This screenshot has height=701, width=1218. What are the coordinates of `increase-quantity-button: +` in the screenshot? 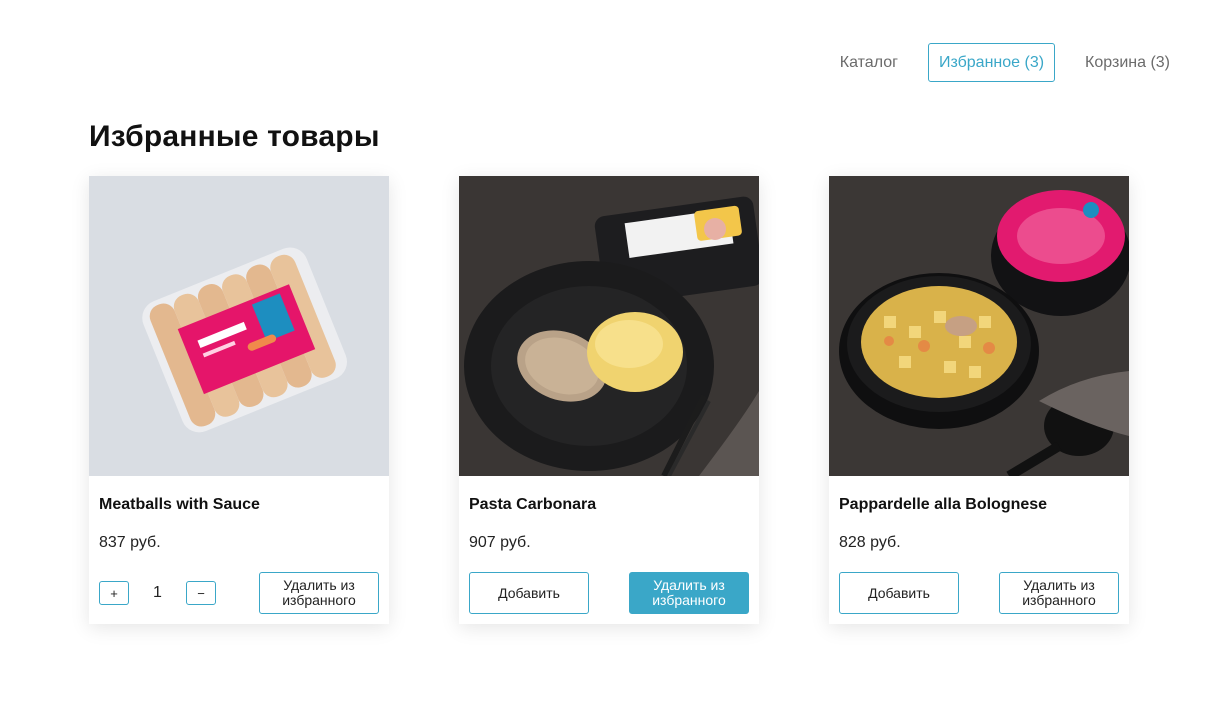 It's located at (114, 593).